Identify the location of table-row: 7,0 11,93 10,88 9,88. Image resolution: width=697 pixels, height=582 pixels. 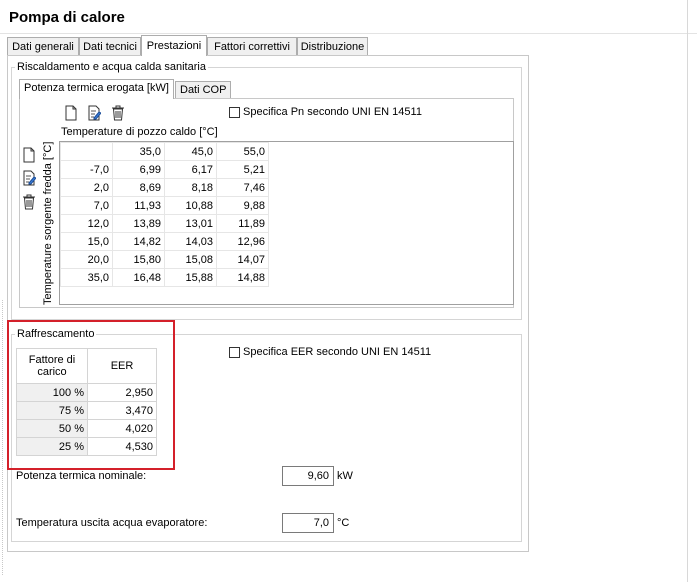
(164, 205).